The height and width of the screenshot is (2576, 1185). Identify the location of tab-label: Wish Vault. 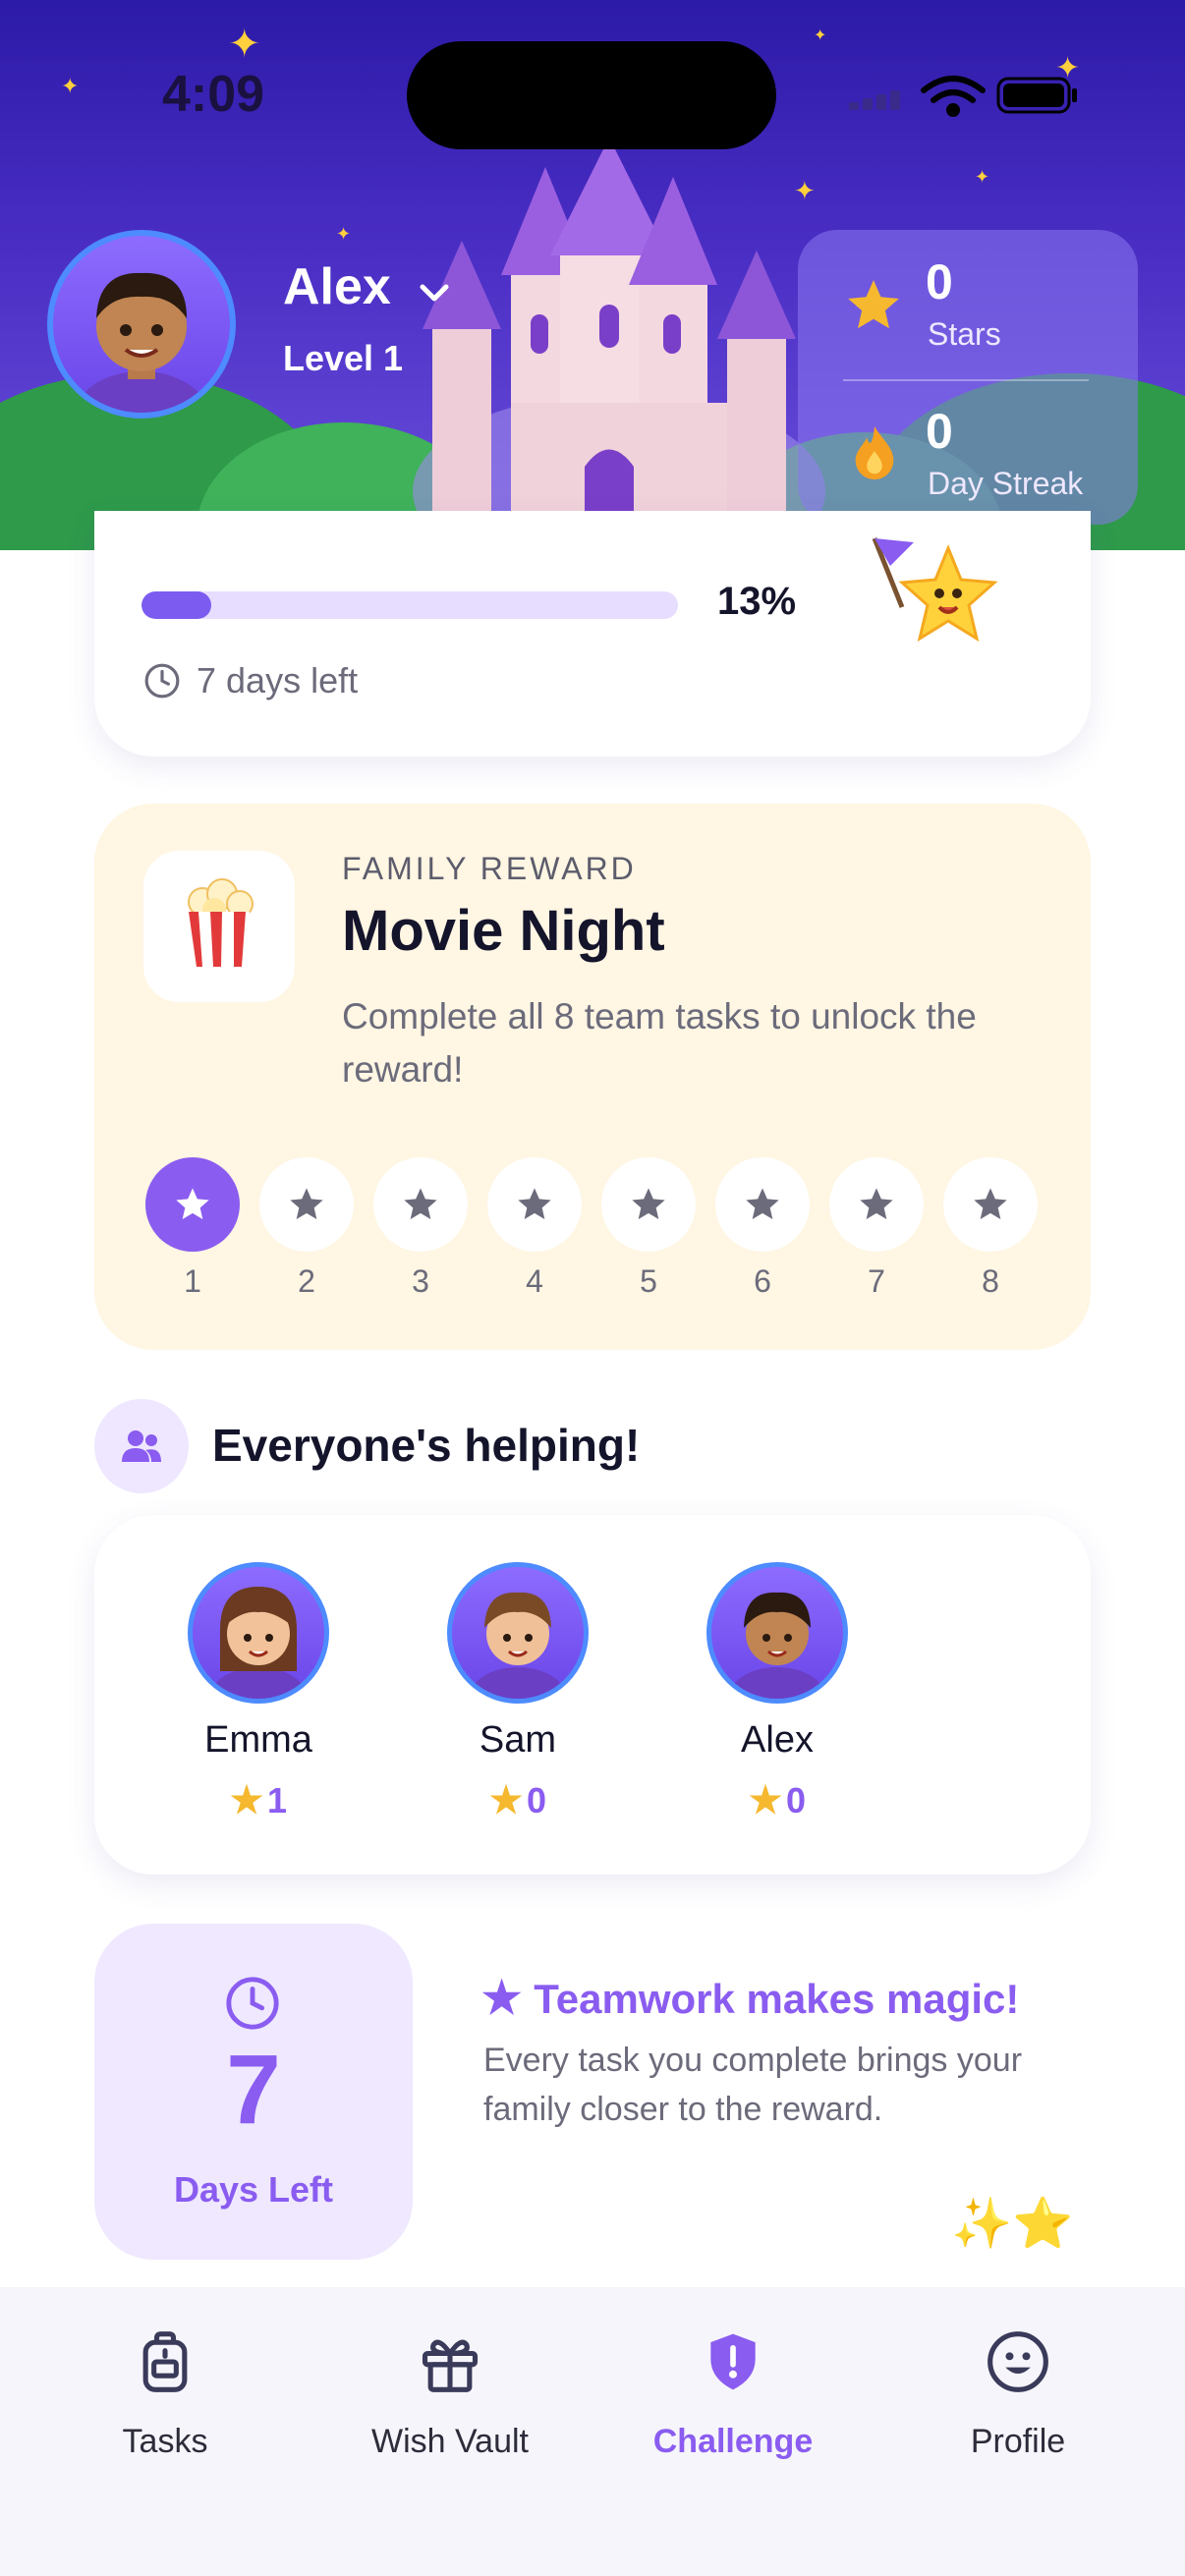
(450, 2441).